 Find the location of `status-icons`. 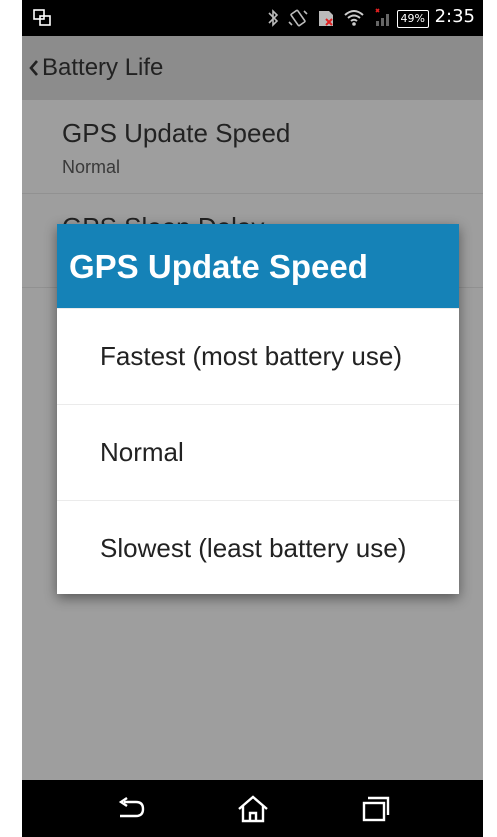

status-icons is located at coordinates (330, 18).